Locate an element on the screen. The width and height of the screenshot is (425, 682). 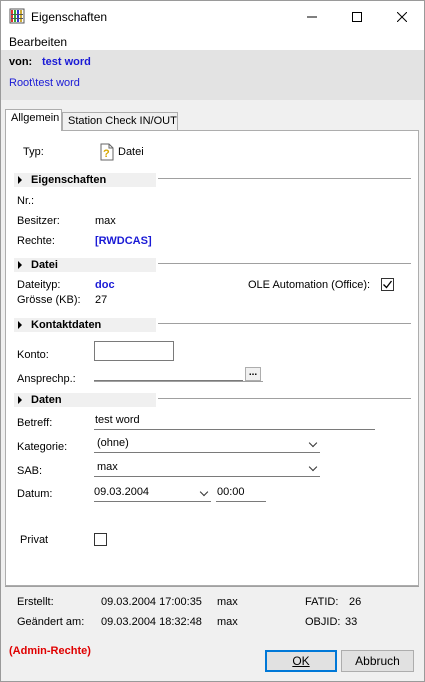
owner-label: Besitzer: is located at coordinates (38, 221).